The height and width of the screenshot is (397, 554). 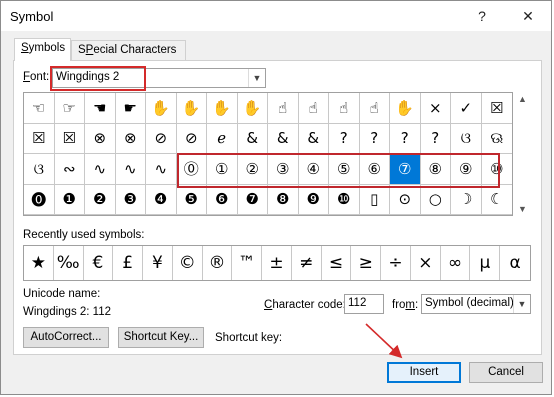 What do you see at coordinates (191, 169) in the screenshot?
I see `symbol-cell: ⓪` at bounding box center [191, 169].